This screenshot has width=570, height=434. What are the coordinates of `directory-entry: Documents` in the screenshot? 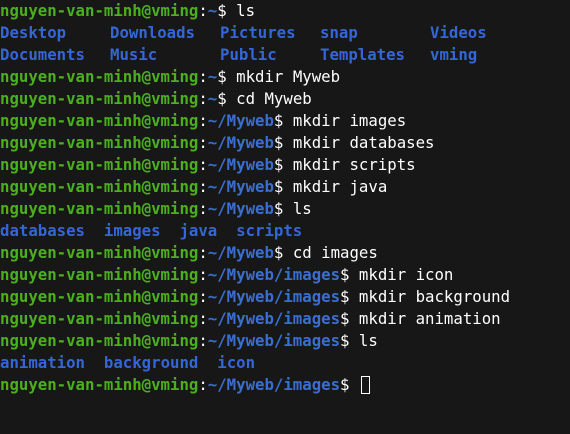 It's located at (43, 54).